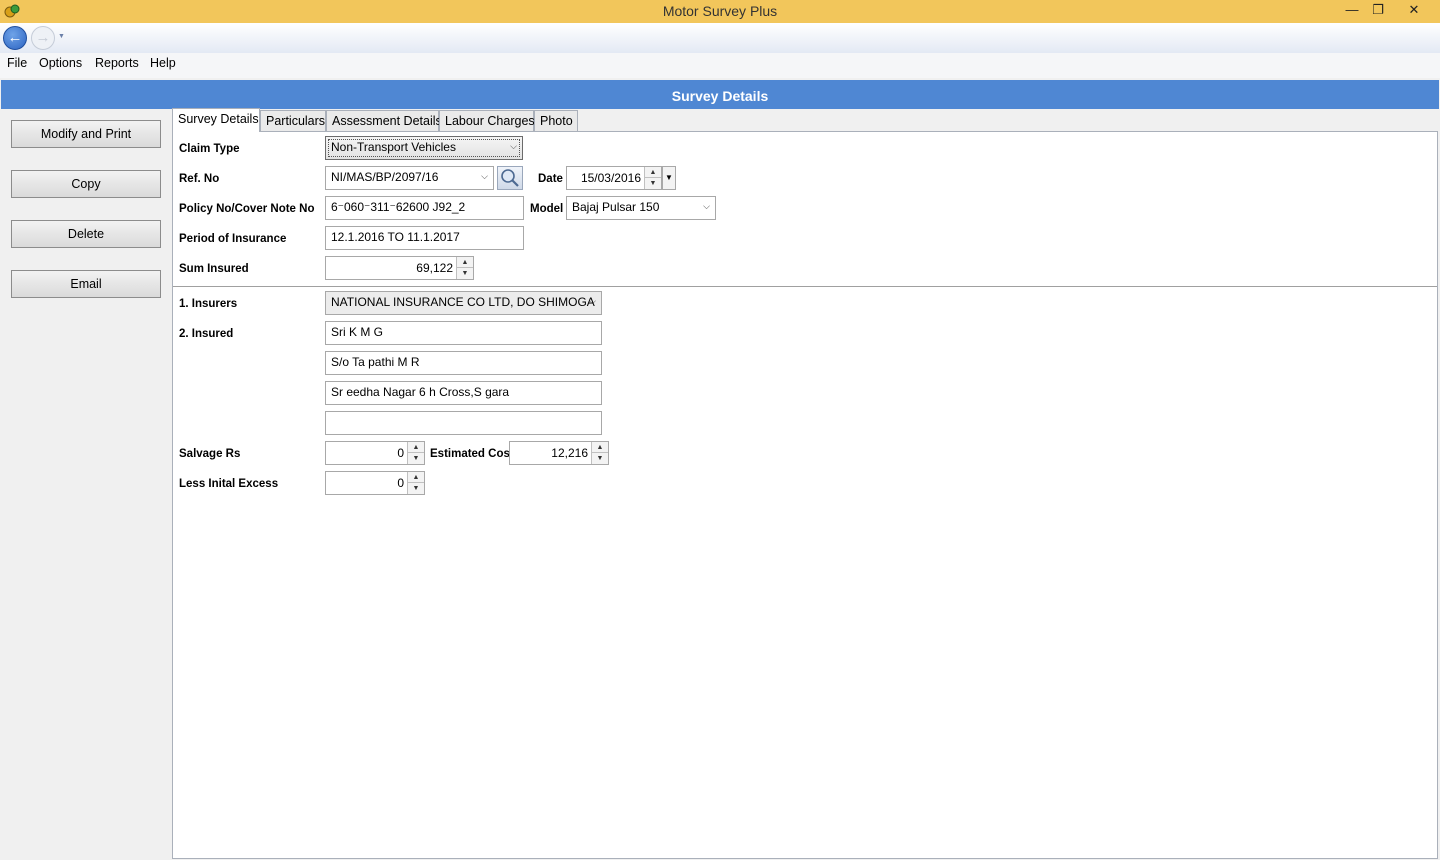 This screenshot has height=860, width=1440. What do you see at coordinates (463, 393) in the screenshot?
I see `insured-line-3: Sr eedha Nagar 6 h Cross,S gara` at bounding box center [463, 393].